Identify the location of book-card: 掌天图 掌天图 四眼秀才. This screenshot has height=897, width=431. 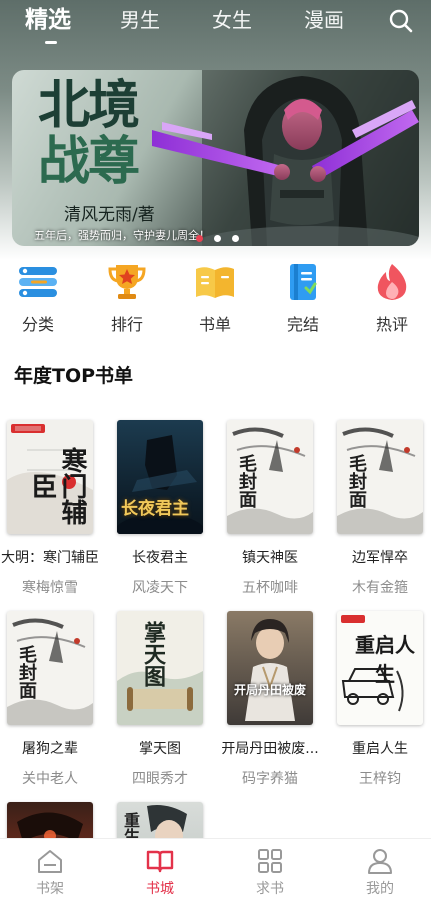
(160, 699).